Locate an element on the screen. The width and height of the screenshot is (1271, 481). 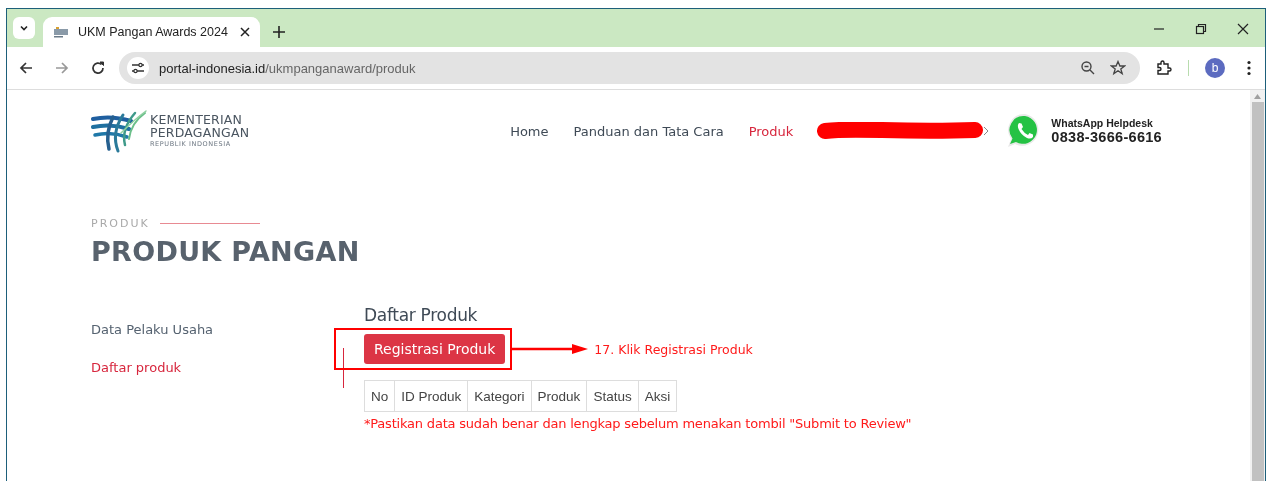
logo-text: KEMENTERIAN is located at coordinates (197, 120).